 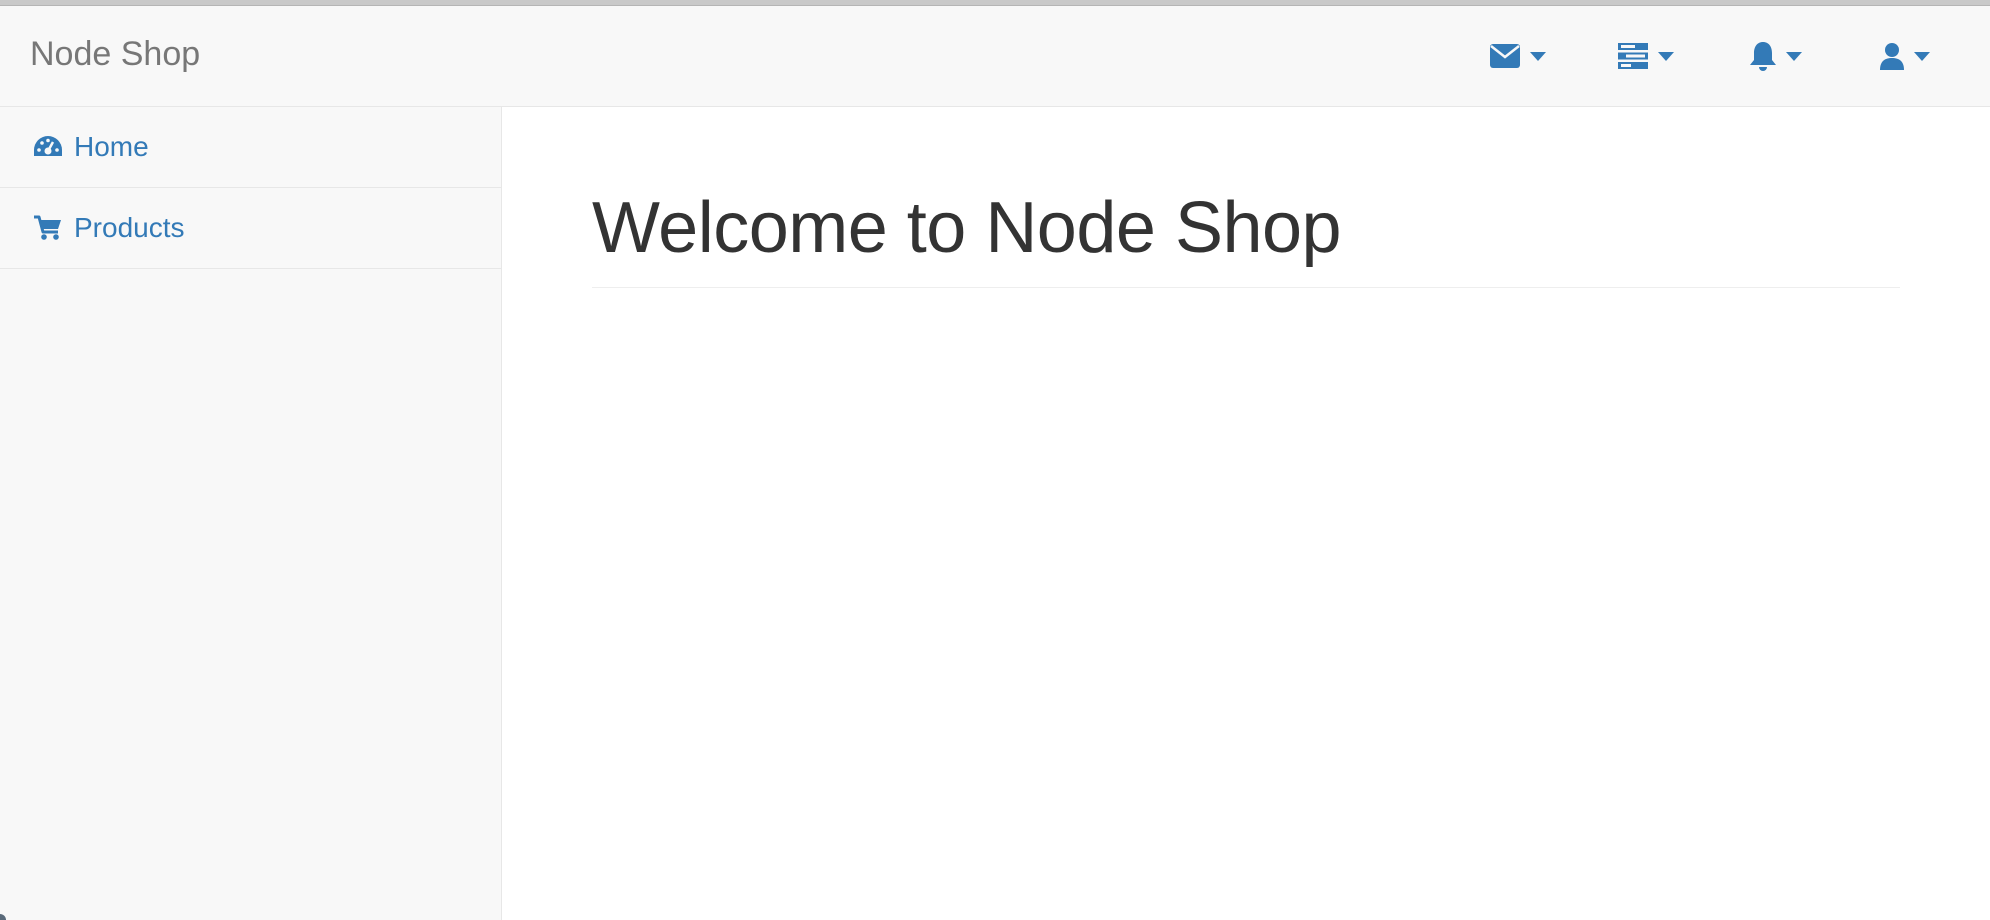 I want to click on alerts-dropdown-toggle, so click(x=1776, y=56).